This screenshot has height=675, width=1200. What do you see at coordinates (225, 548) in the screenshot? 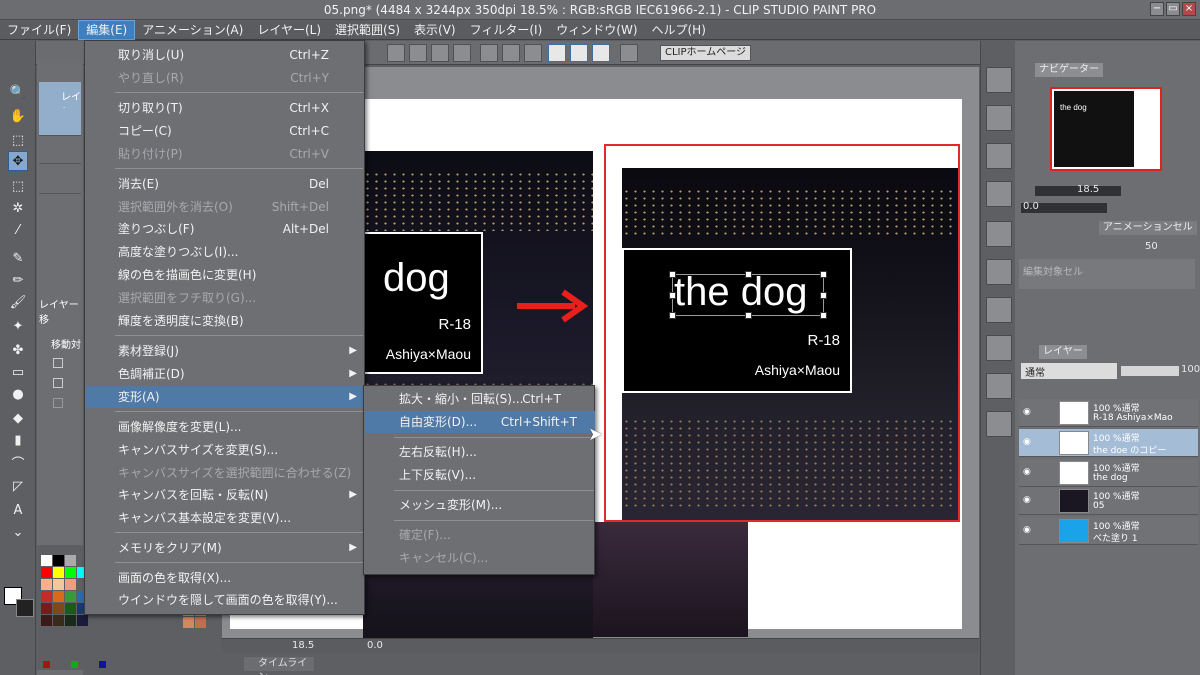
I see `menu-item-clear-memory: メモリをクリア(M) ▶` at bounding box center [225, 548].